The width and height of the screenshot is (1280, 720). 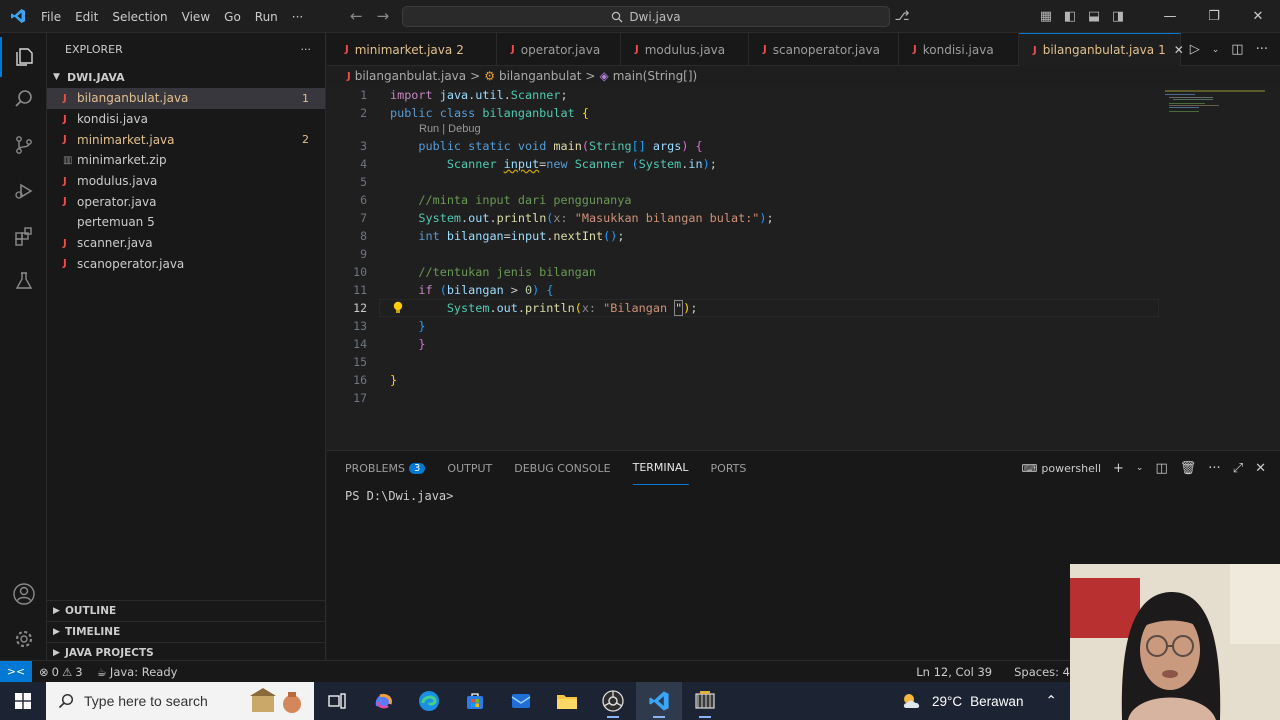 What do you see at coordinates (61, 672) in the screenshot?
I see `problems-status: ⊗ 0 ⚠ 3` at bounding box center [61, 672].